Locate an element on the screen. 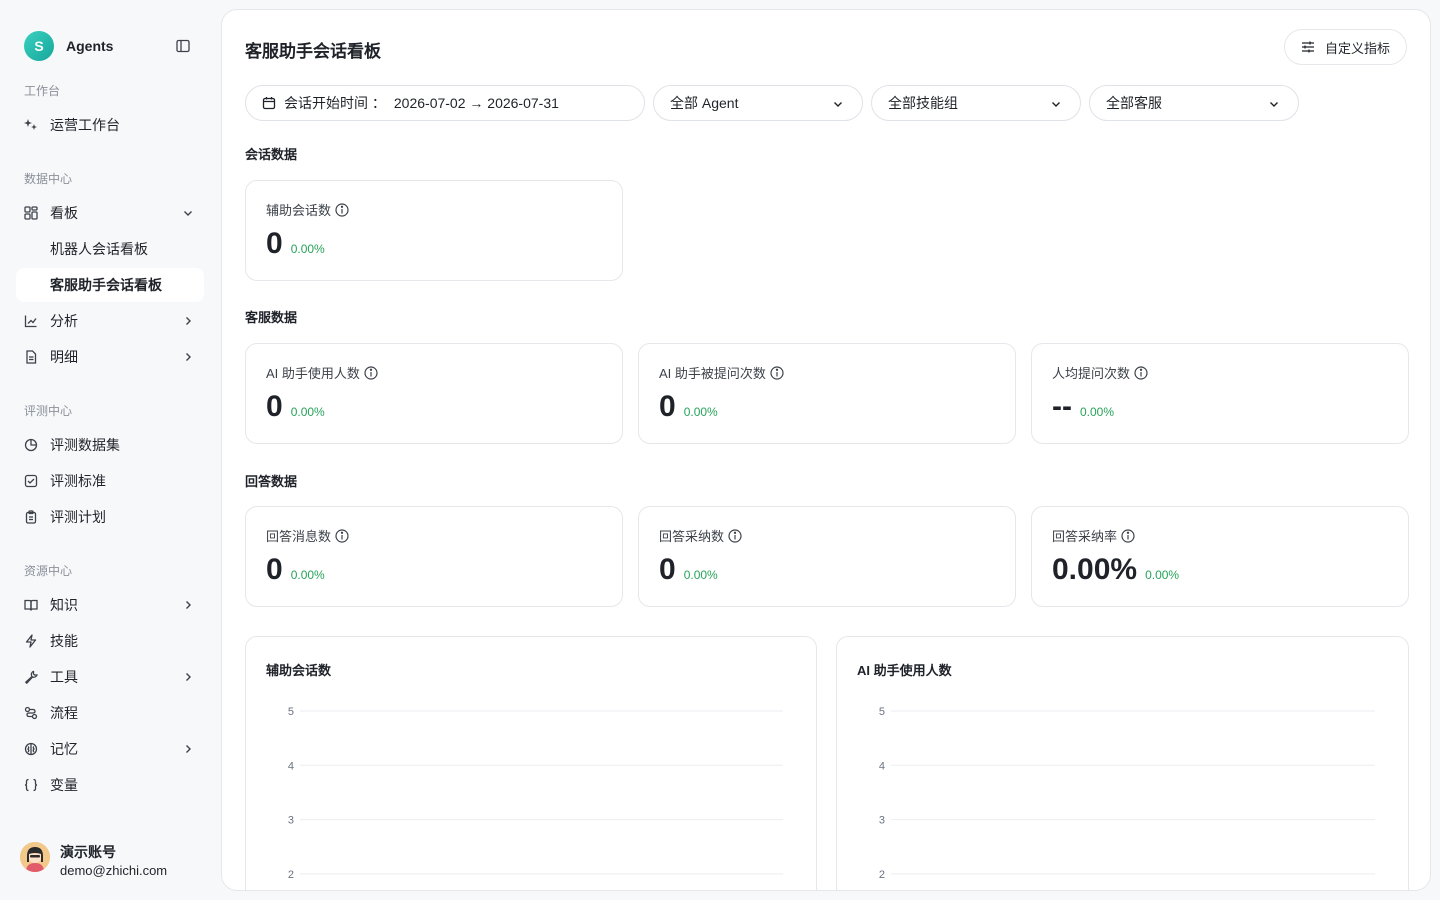 The height and width of the screenshot is (900, 1440). user-profile: 演示账号 demo@zhichi.com is located at coordinates (115, 860).